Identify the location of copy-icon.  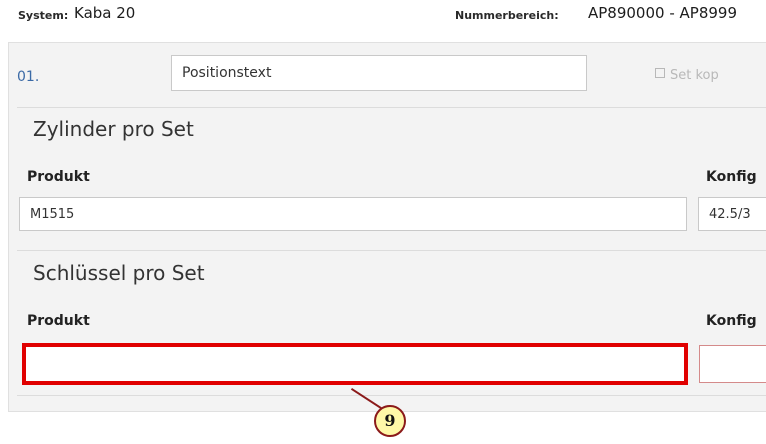
(660, 73).